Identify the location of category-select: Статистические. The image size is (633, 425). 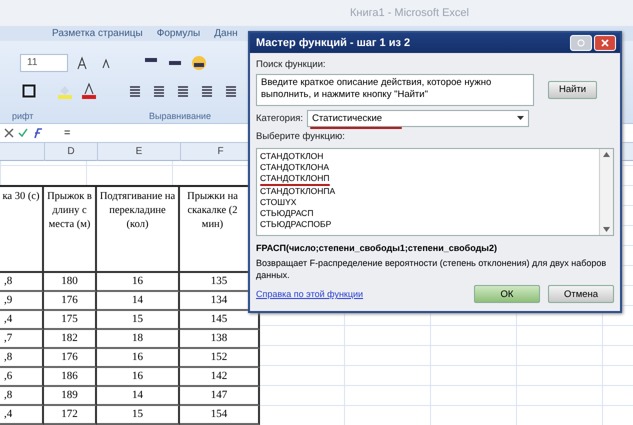
(418, 118).